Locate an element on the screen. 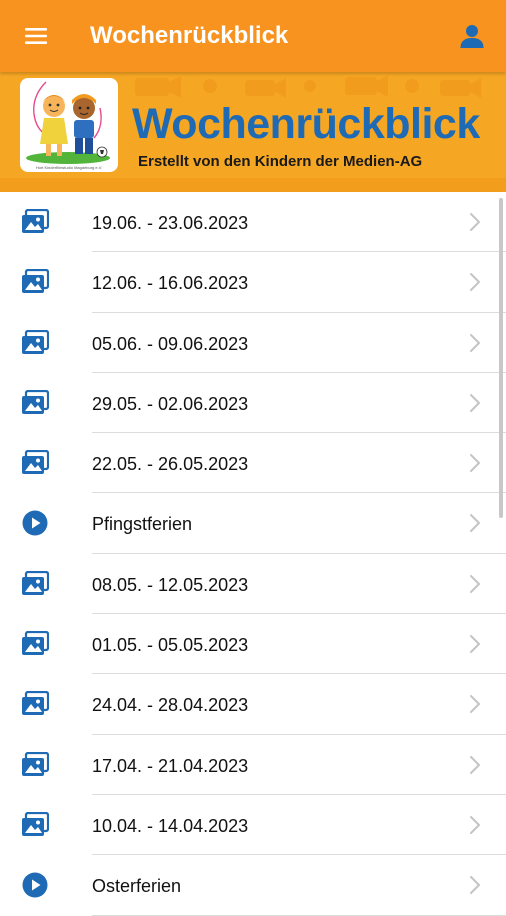  divider is located at coordinates (299, 915).